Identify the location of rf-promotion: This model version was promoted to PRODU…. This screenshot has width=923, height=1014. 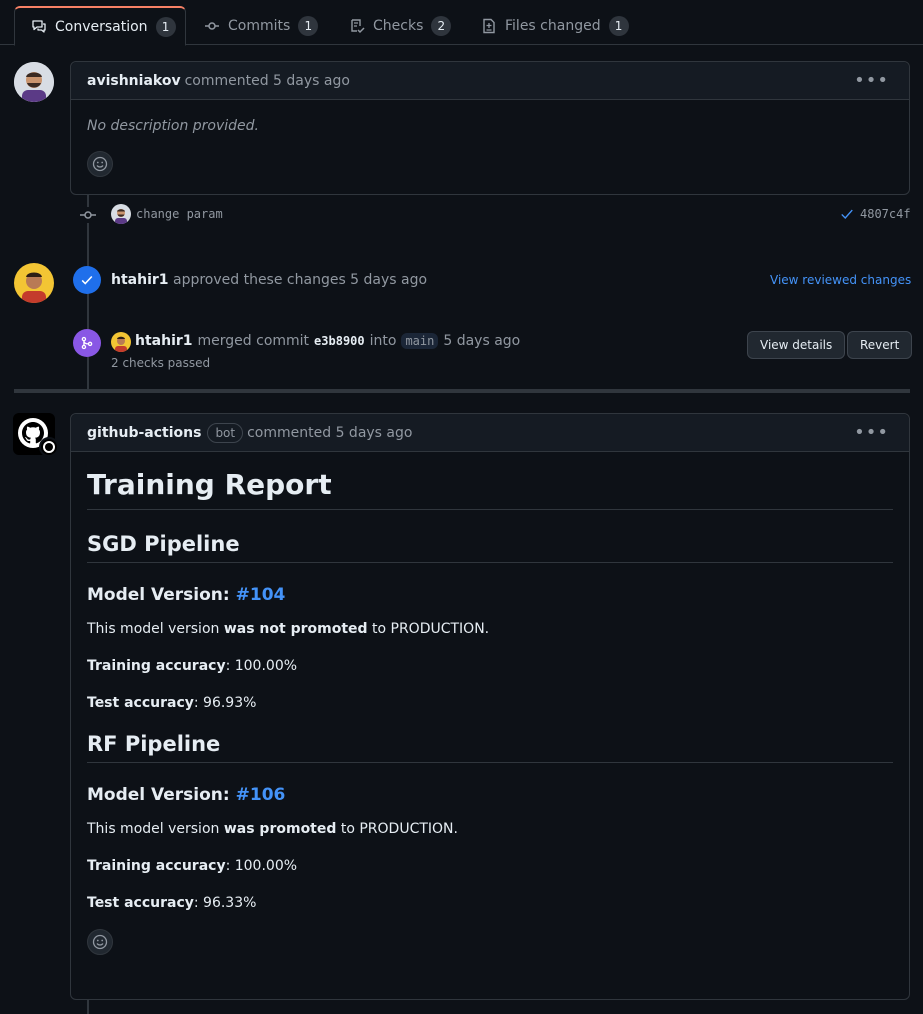
(490, 829).